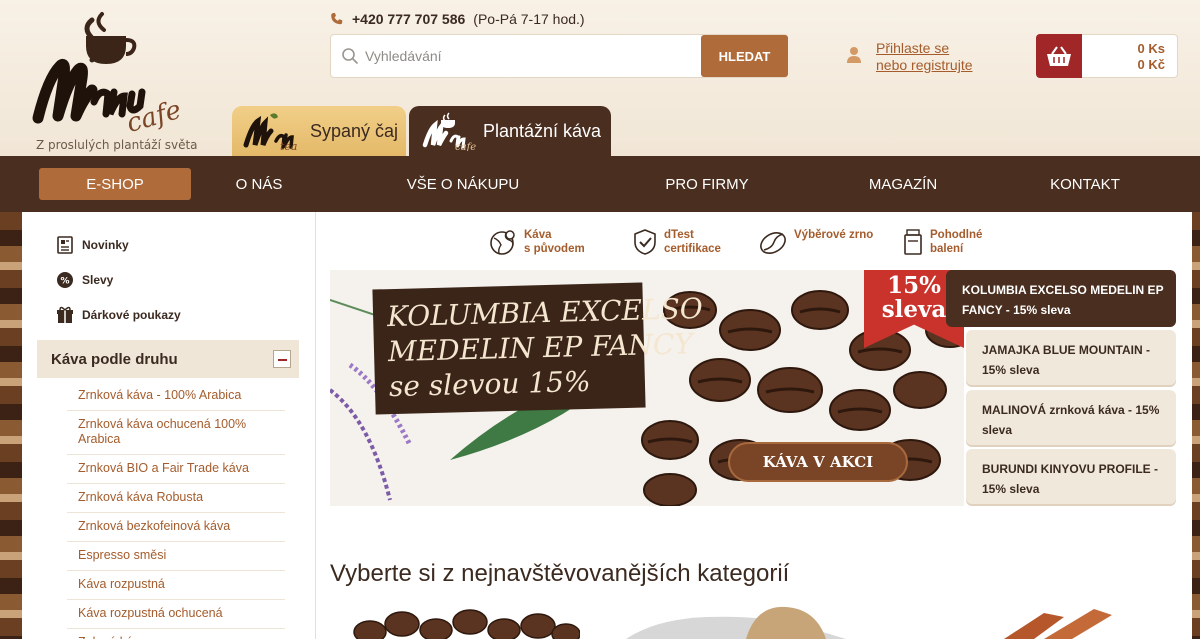 This screenshot has height=639, width=1200. Describe the element at coordinates (98, 280) in the screenshot. I see `sidebar-link-label: Slevy` at that location.